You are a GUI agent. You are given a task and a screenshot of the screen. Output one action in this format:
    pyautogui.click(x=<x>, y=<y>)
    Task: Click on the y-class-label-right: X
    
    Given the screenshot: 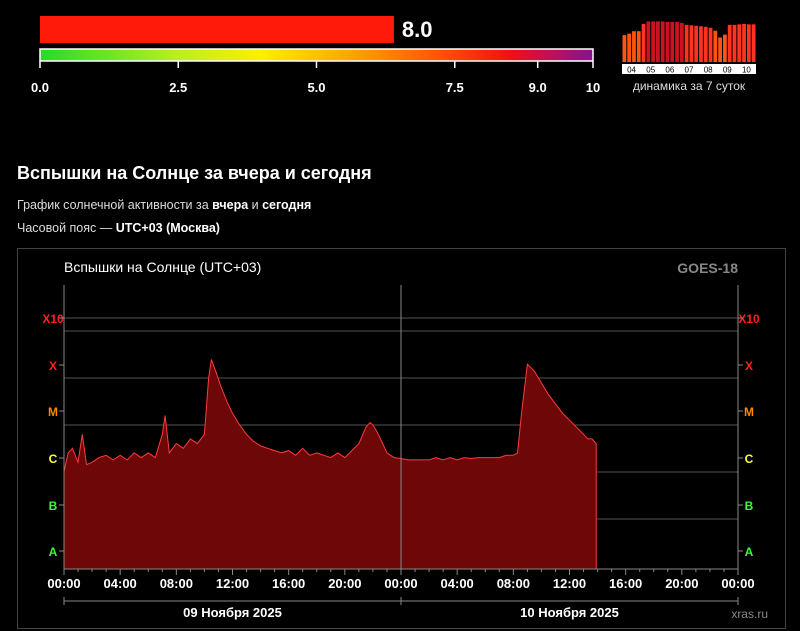 What is the action you would take?
    pyautogui.click(x=749, y=366)
    